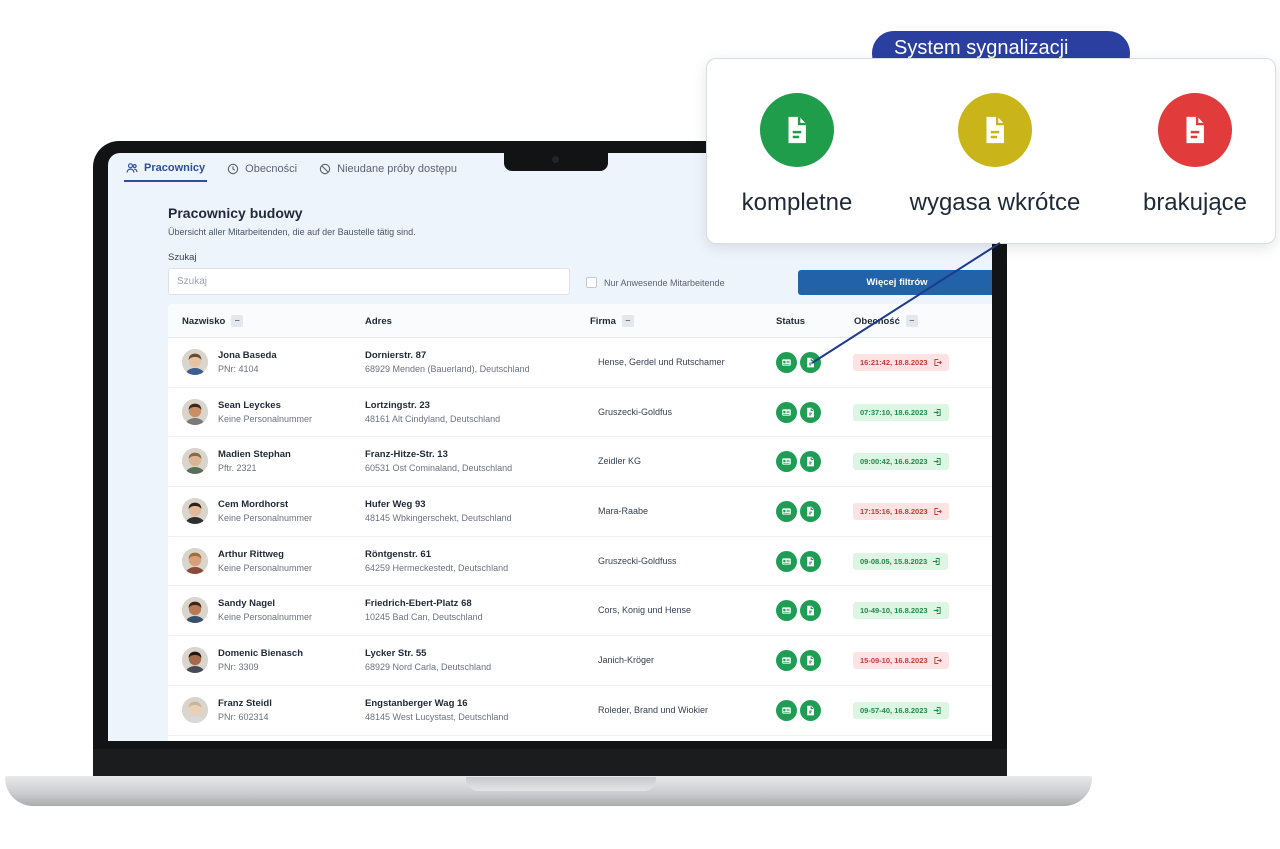 This screenshot has height=849, width=1280. What do you see at coordinates (894, 462) in the screenshot?
I see `presence-time: 09:00:42, 16.6.2023` at bounding box center [894, 462].